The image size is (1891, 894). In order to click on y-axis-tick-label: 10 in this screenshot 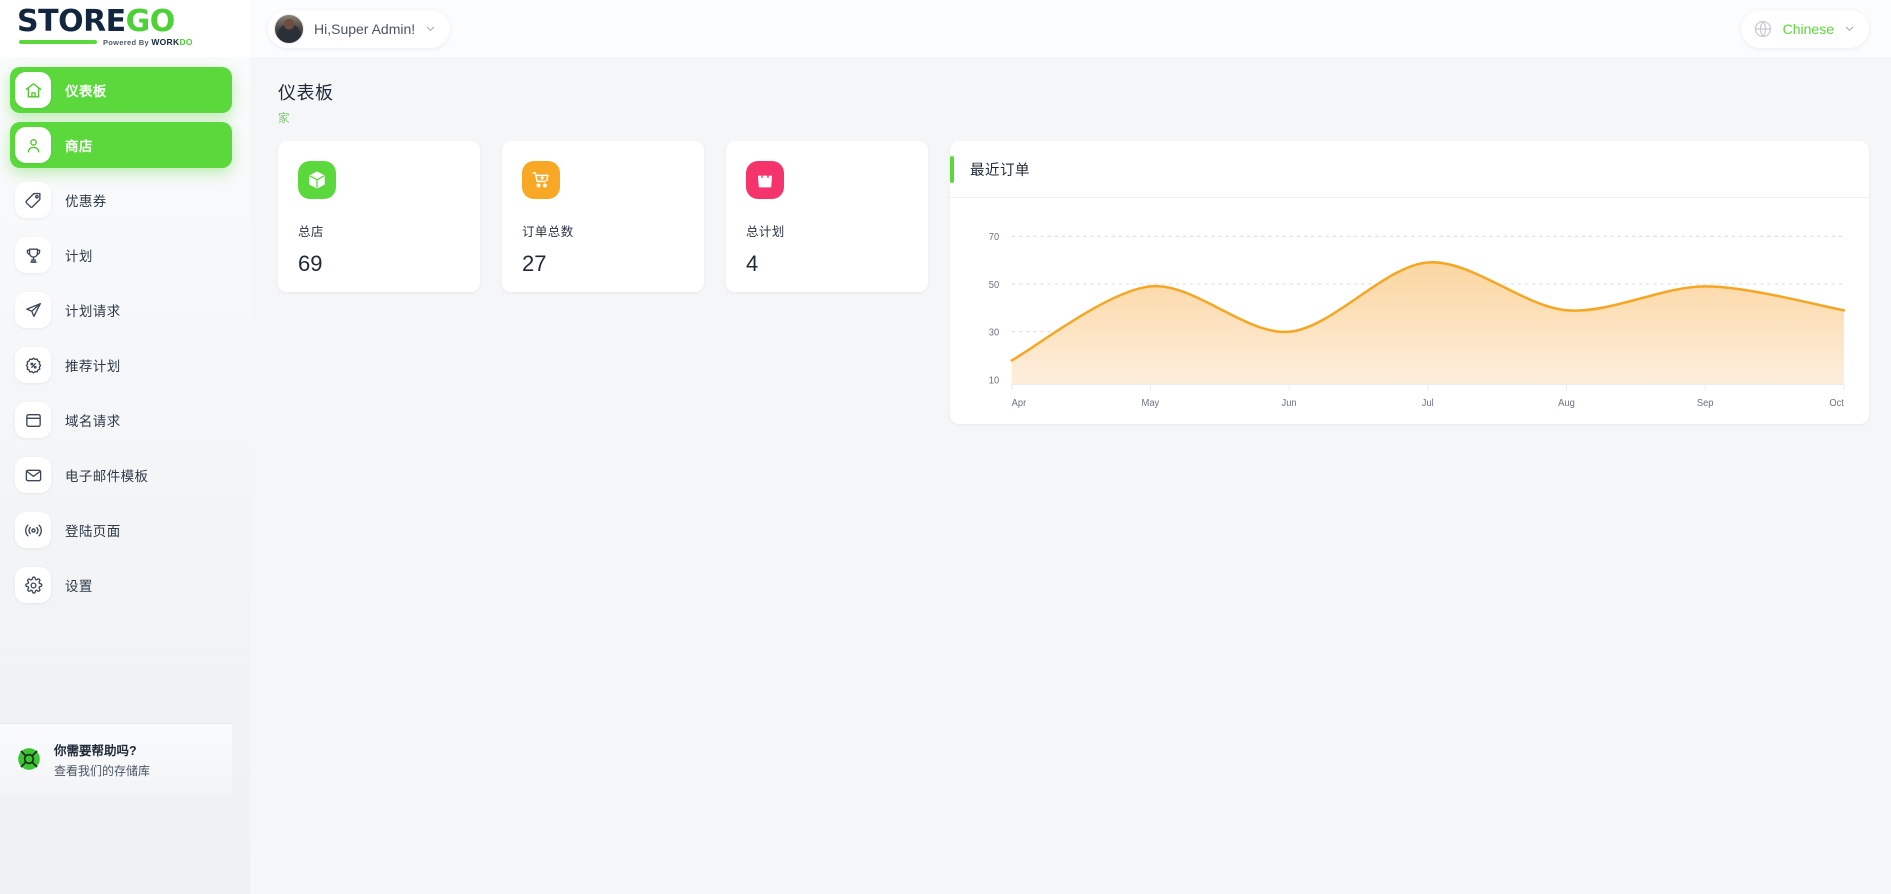, I will do `click(994, 381)`.